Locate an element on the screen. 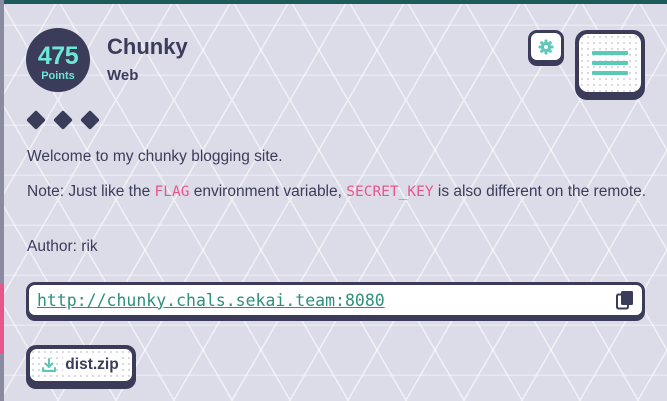  note-suffix: is also different on the remote. is located at coordinates (540, 191).